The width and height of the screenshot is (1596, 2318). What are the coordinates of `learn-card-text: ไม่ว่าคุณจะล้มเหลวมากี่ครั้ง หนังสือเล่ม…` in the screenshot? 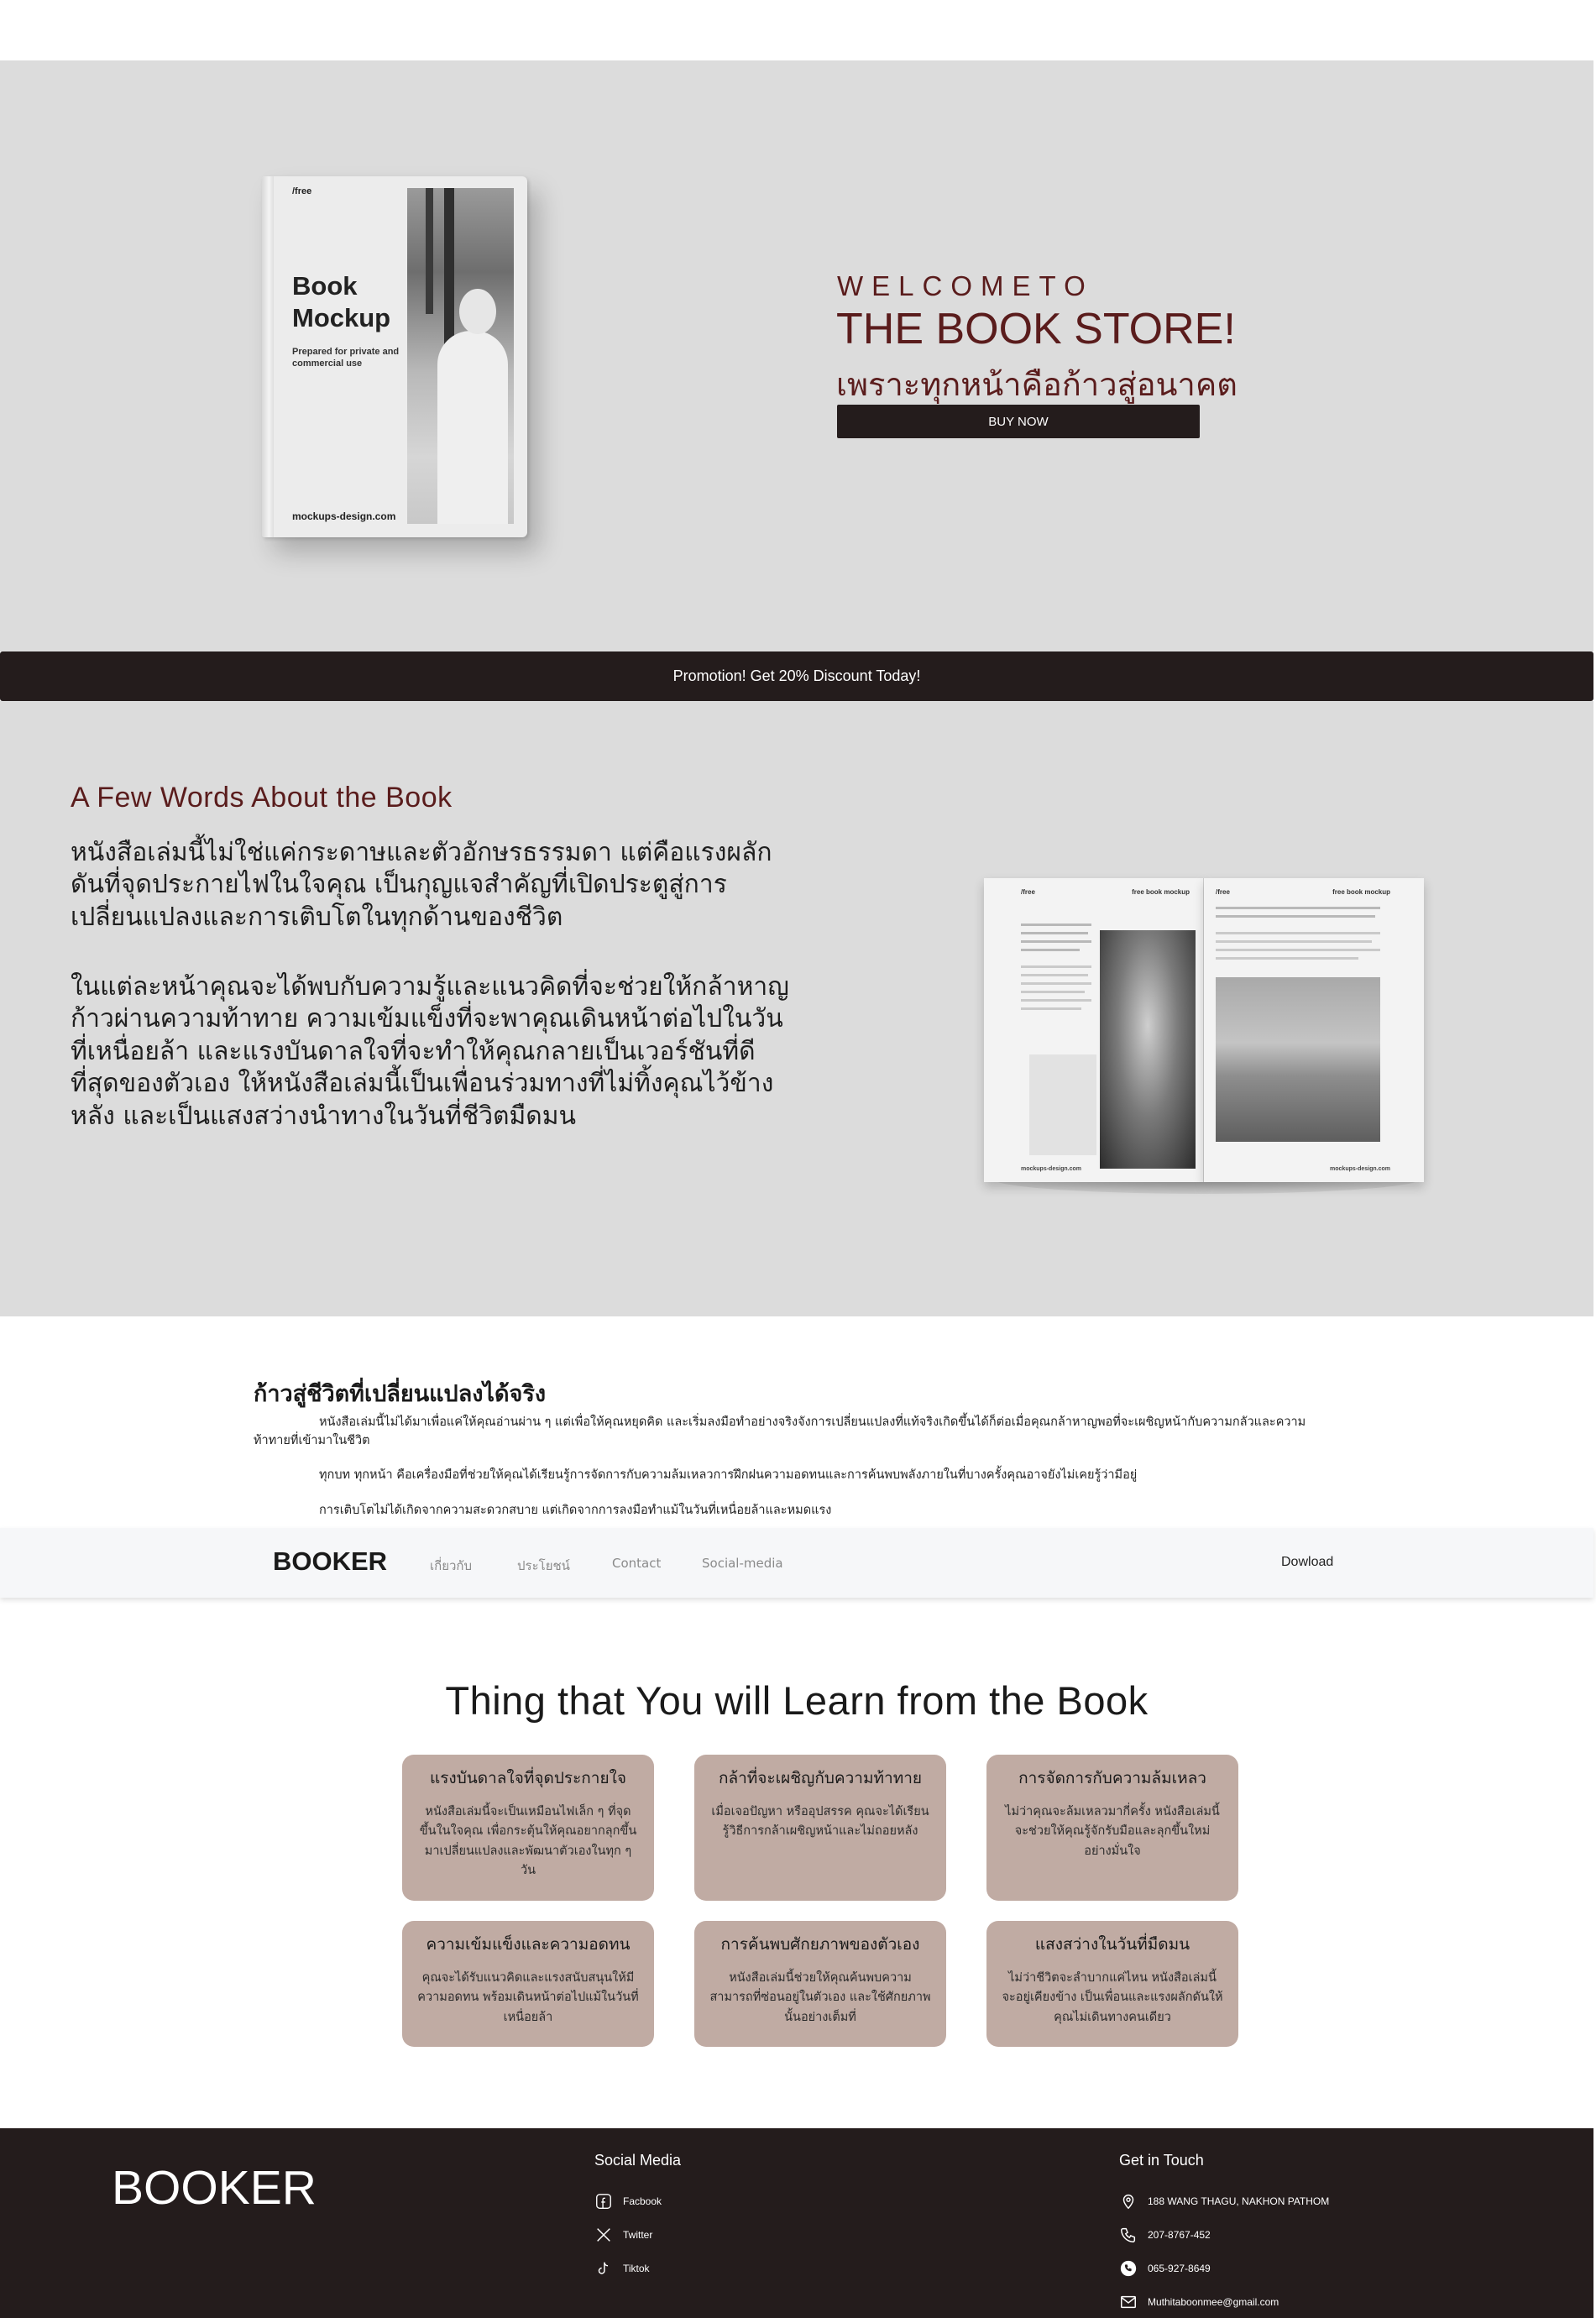 It's located at (1112, 1831).